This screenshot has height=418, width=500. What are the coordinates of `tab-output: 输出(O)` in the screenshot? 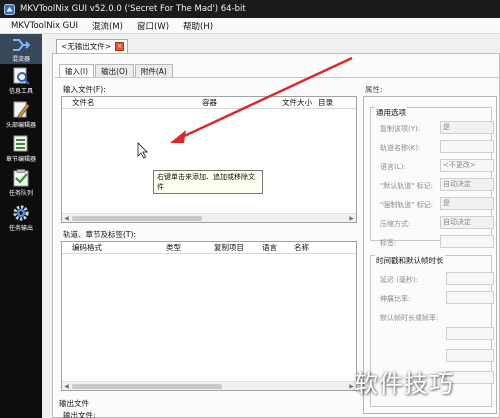 It's located at (114, 70).